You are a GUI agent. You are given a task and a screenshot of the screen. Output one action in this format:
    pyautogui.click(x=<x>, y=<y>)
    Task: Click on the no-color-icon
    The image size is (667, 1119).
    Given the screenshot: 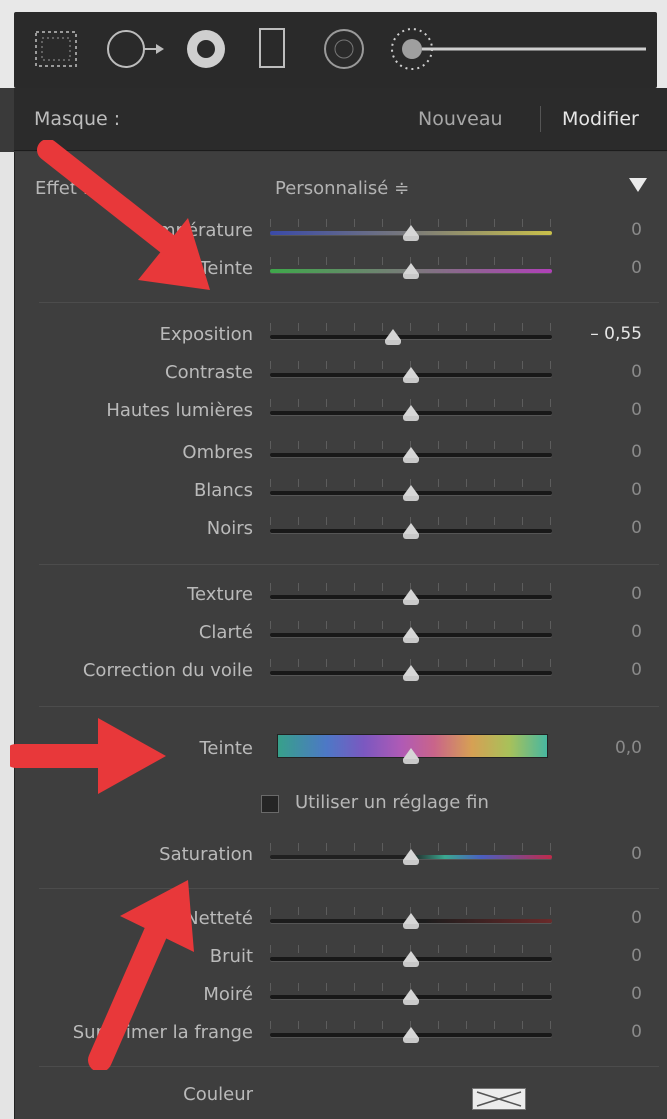 What is the action you would take?
    pyautogui.click(x=499, y=1099)
    